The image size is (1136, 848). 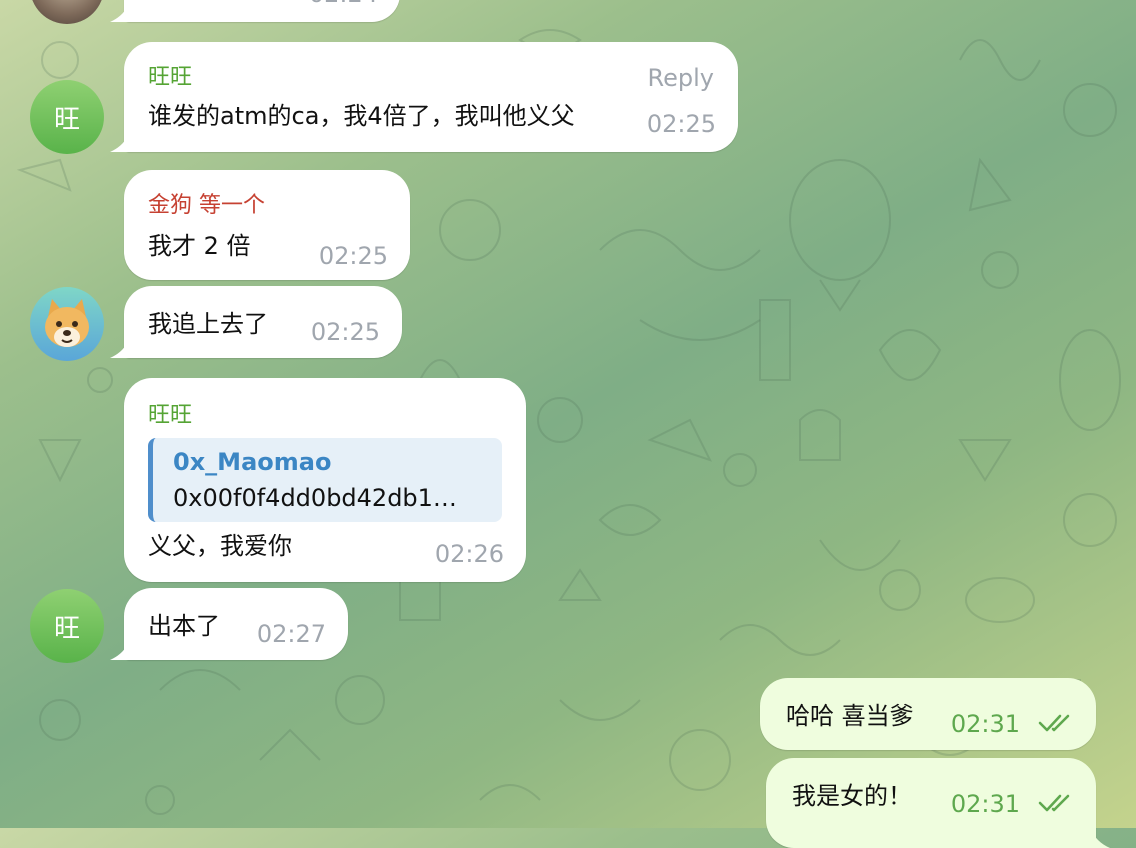 I want to click on reply-button: Reply, so click(x=681, y=78).